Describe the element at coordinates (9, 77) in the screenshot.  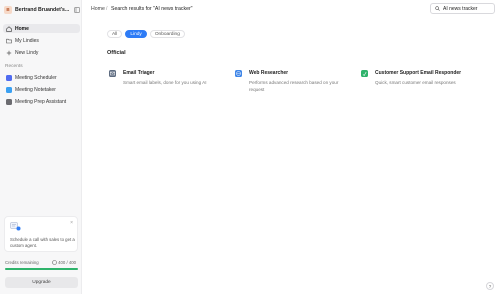
I see `calendar-icon` at that location.